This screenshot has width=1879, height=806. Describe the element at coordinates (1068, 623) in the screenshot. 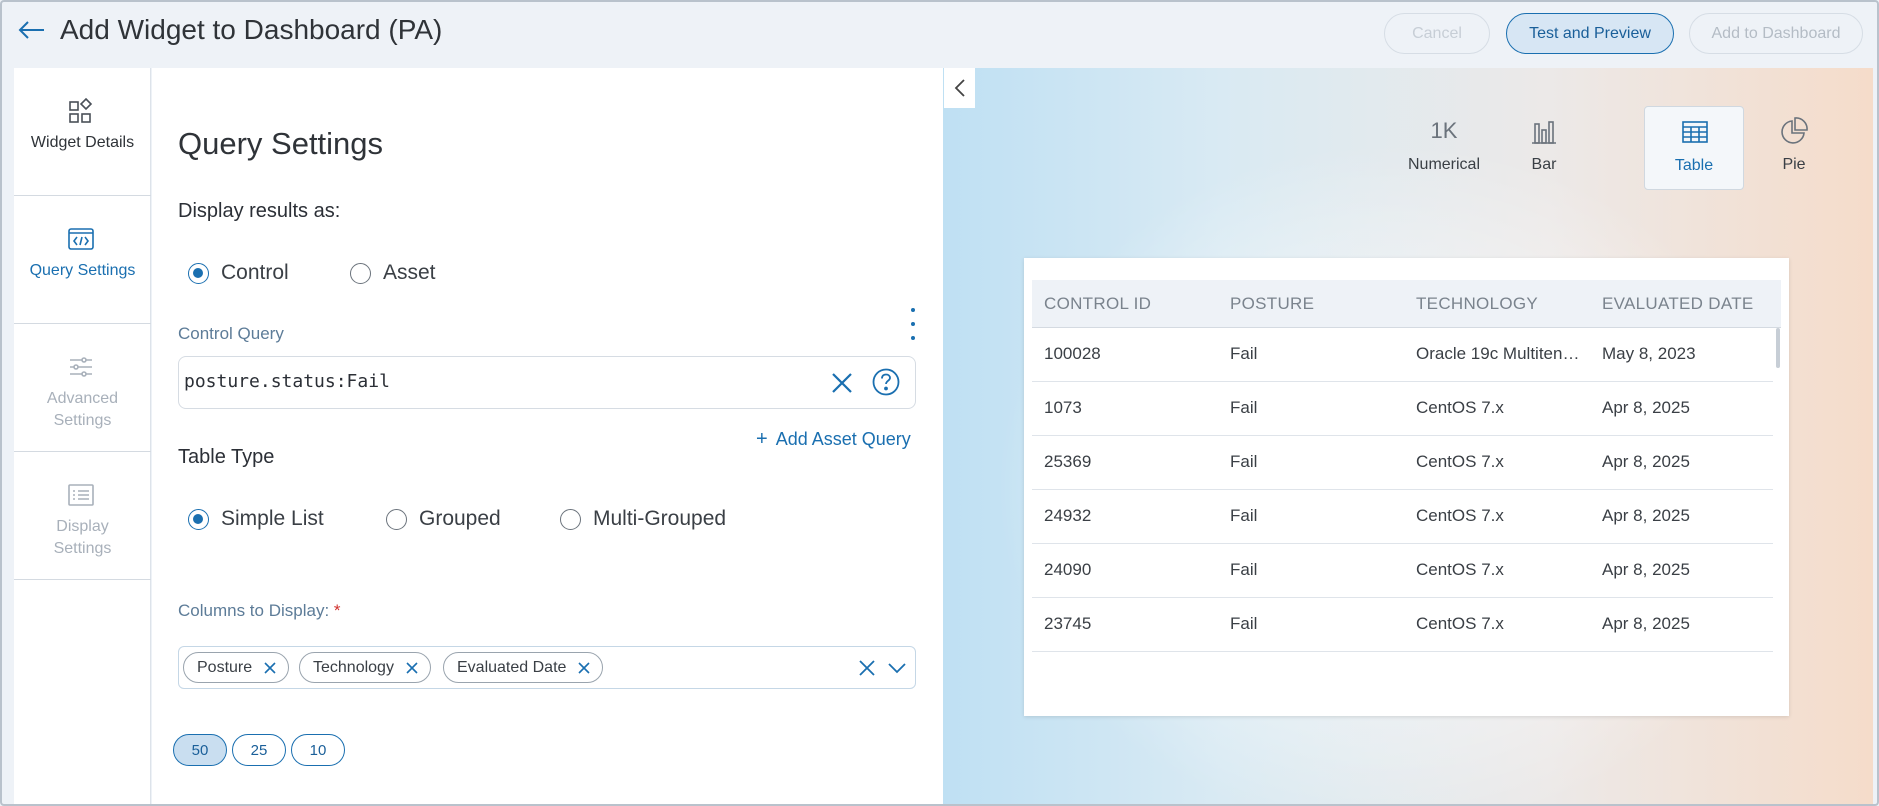

I see `cell-control-id: 23745` at that location.